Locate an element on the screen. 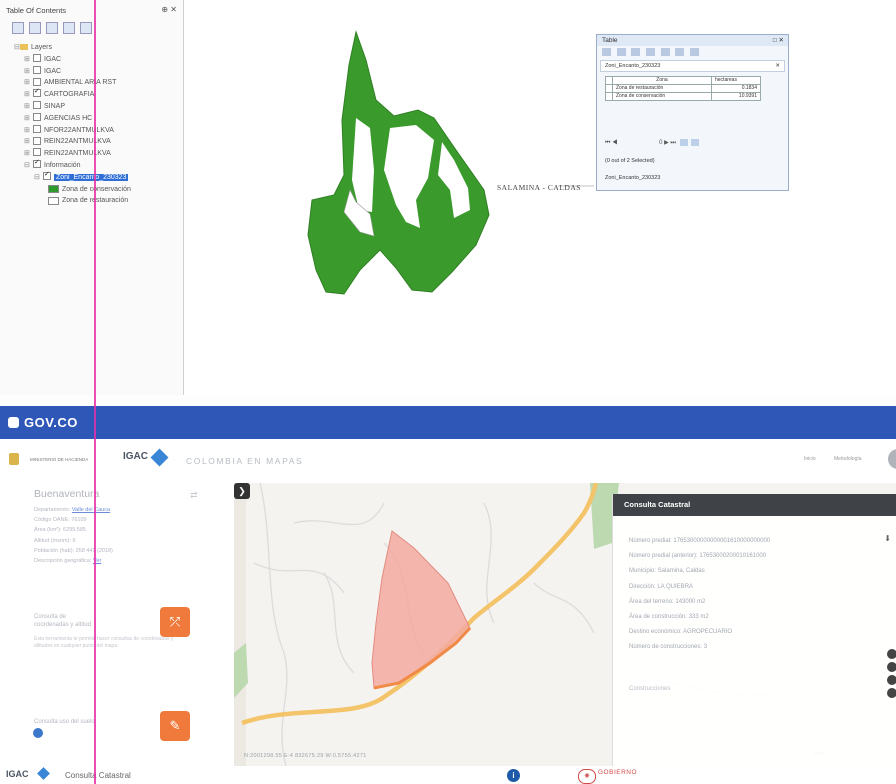  list-by-source-icon is located at coordinates (34, 28).